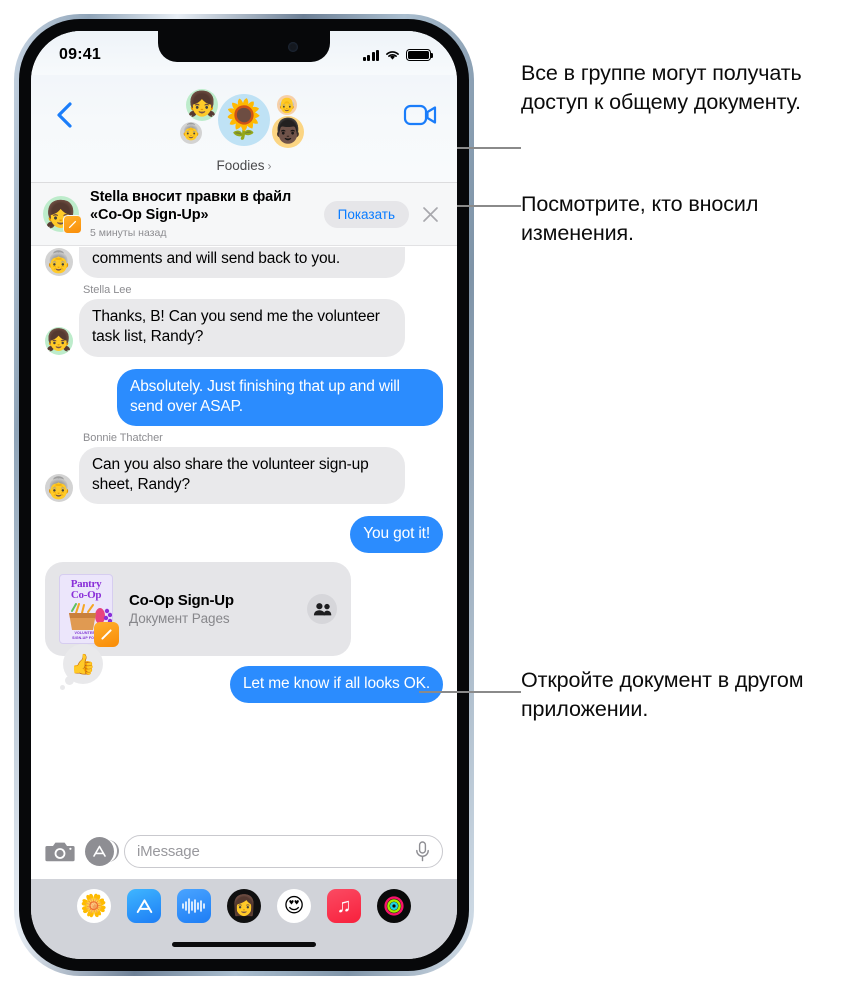 The image size is (843, 990). Describe the element at coordinates (80, 54) in the screenshot. I see `status-bar-time: 09:41` at that location.